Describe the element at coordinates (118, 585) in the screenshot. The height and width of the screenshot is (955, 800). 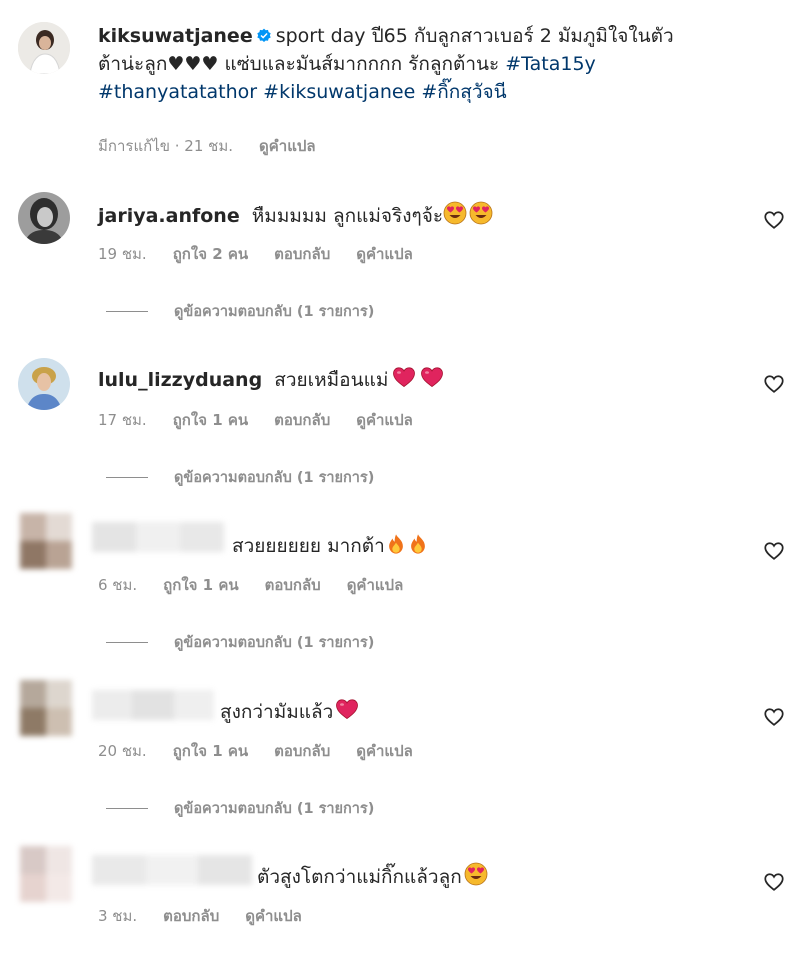
I see `comment-time: 6 ชม.` at that location.